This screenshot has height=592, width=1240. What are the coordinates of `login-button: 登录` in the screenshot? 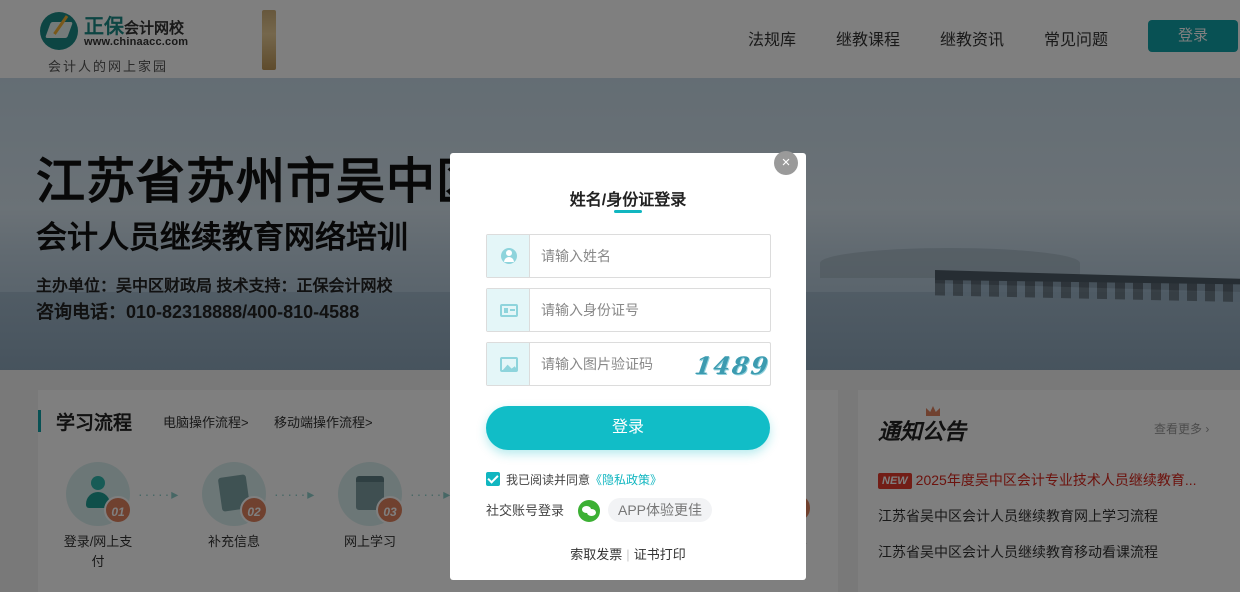 It's located at (628, 428).